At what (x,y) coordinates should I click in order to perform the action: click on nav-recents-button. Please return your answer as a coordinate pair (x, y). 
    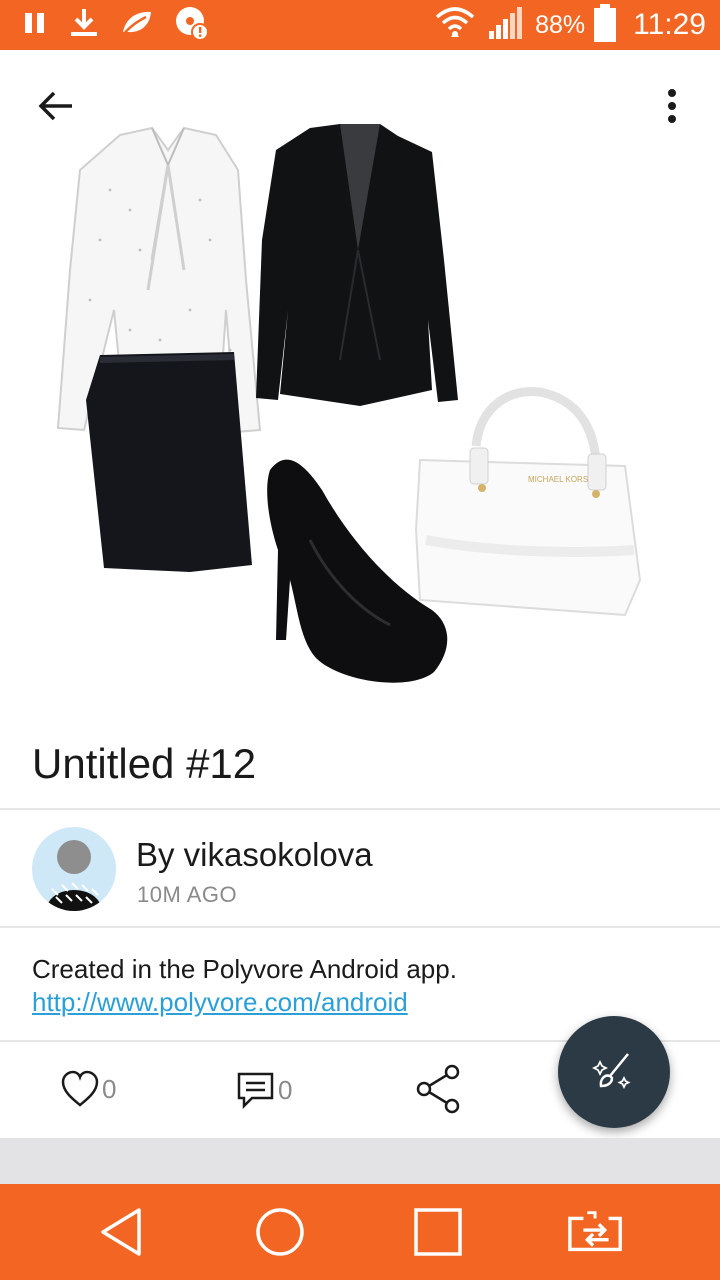
    Looking at the image, I should click on (438, 1232).